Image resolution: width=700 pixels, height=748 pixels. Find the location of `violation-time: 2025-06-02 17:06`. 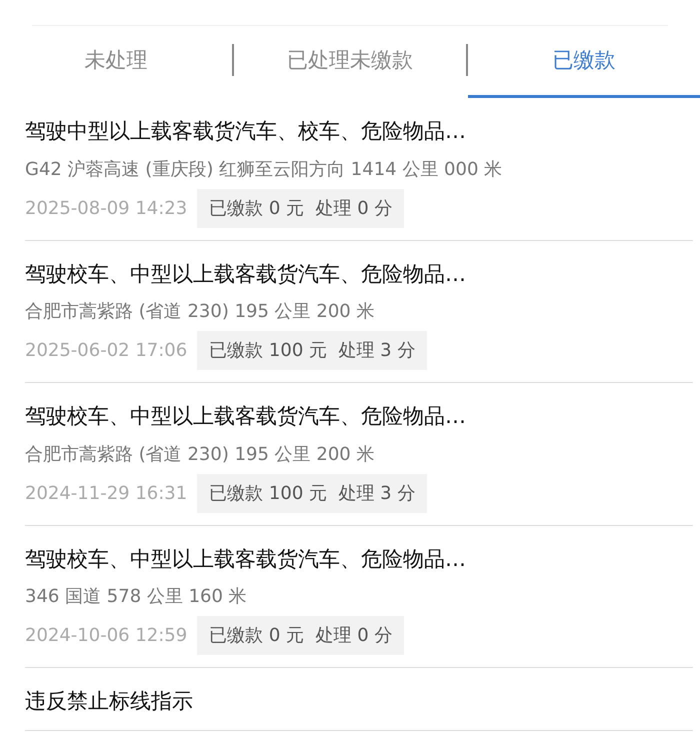

violation-time: 2025-06-02 17:06 is located at coordinates (106, 351).